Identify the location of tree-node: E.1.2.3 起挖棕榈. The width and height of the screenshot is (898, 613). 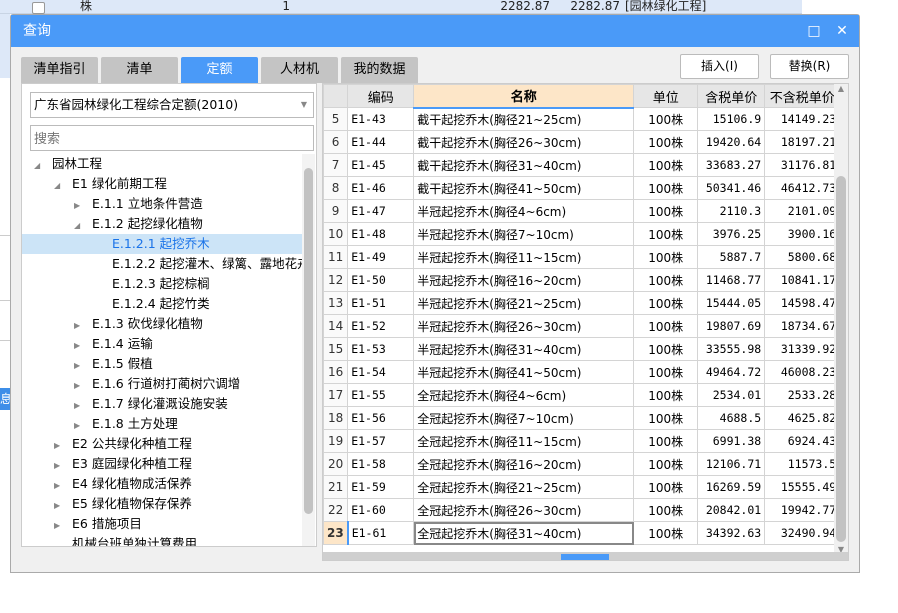
(162, 284).